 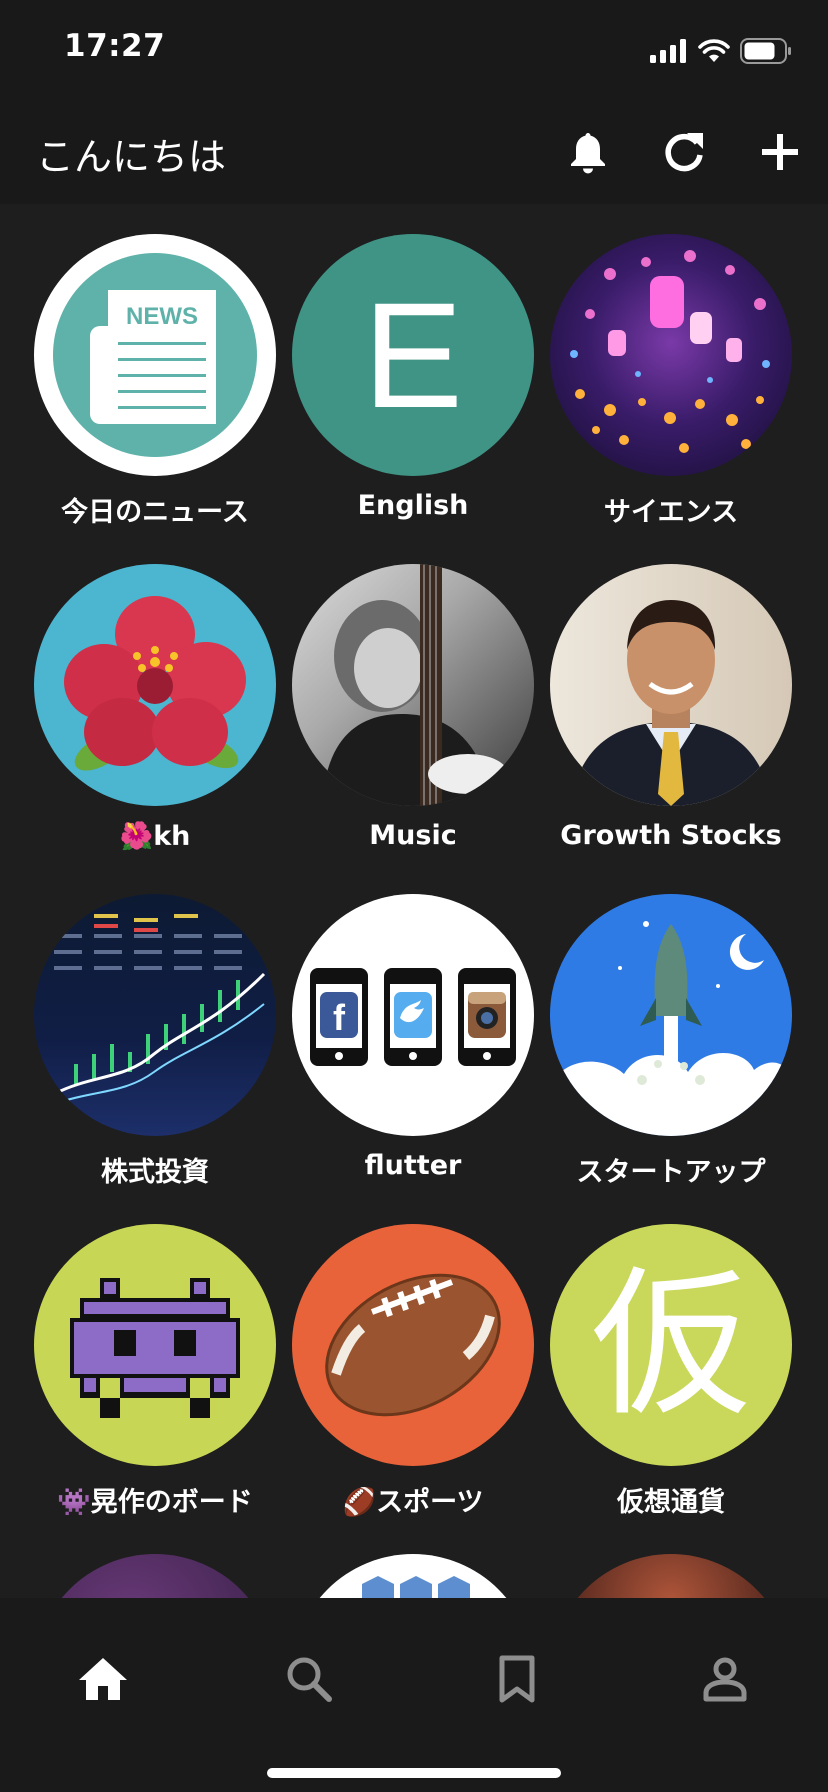 I want to click on board-tile-sports: 🏈スポーツ, so click(x=413, y=1371).